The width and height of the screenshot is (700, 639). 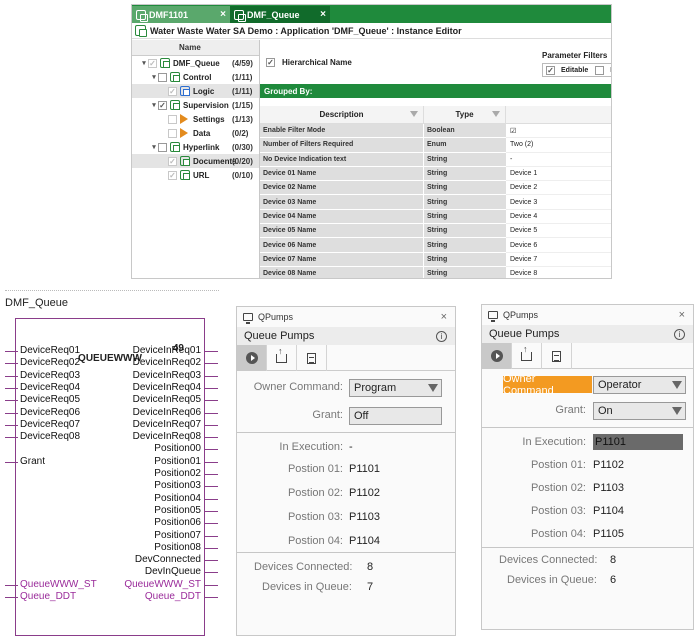 I want to click on col-type: Type, so click(x=465, y=114).